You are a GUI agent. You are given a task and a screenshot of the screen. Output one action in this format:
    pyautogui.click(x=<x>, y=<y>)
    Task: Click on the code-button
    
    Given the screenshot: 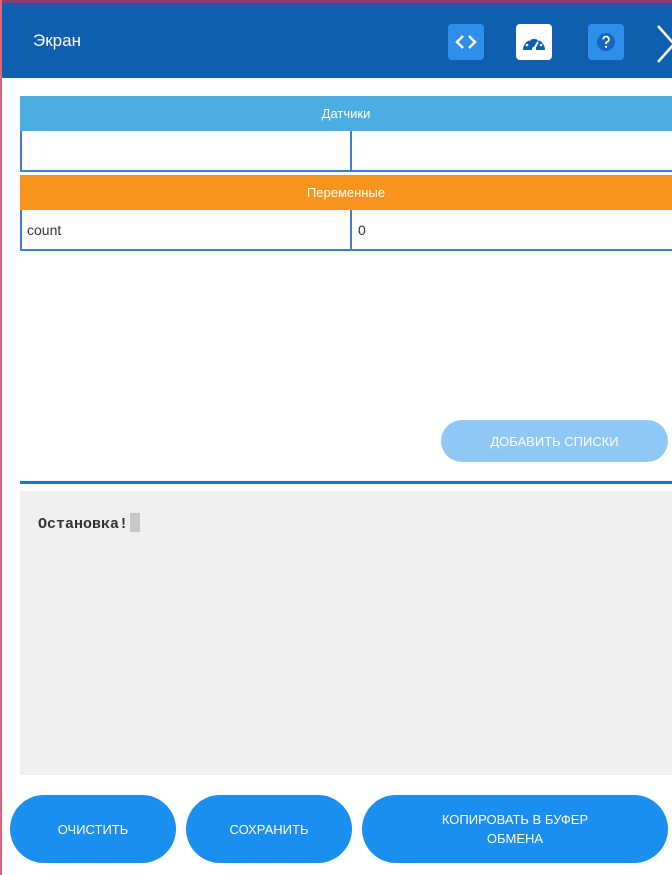 What is the action you would take?
    pyautogui.click(x=466, y=42)
    